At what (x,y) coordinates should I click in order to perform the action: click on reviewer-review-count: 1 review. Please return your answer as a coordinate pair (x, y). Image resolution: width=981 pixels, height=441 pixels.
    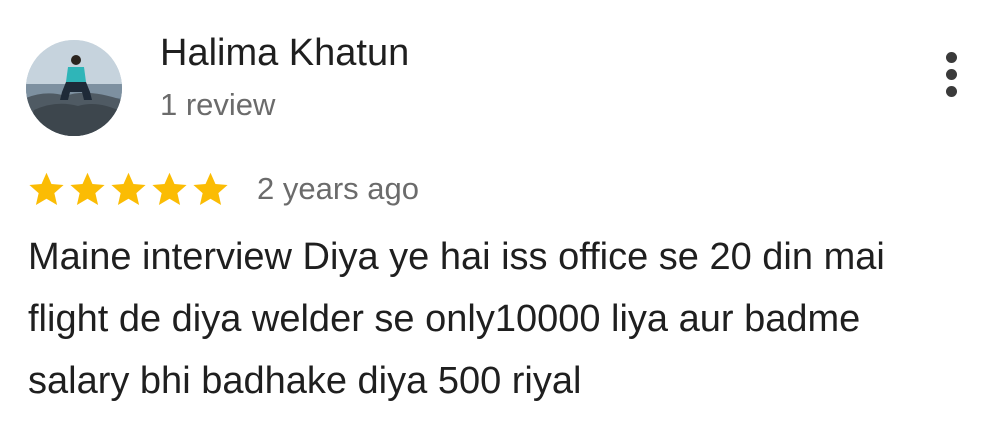
    Looking at the image, I should click on (218, 104).